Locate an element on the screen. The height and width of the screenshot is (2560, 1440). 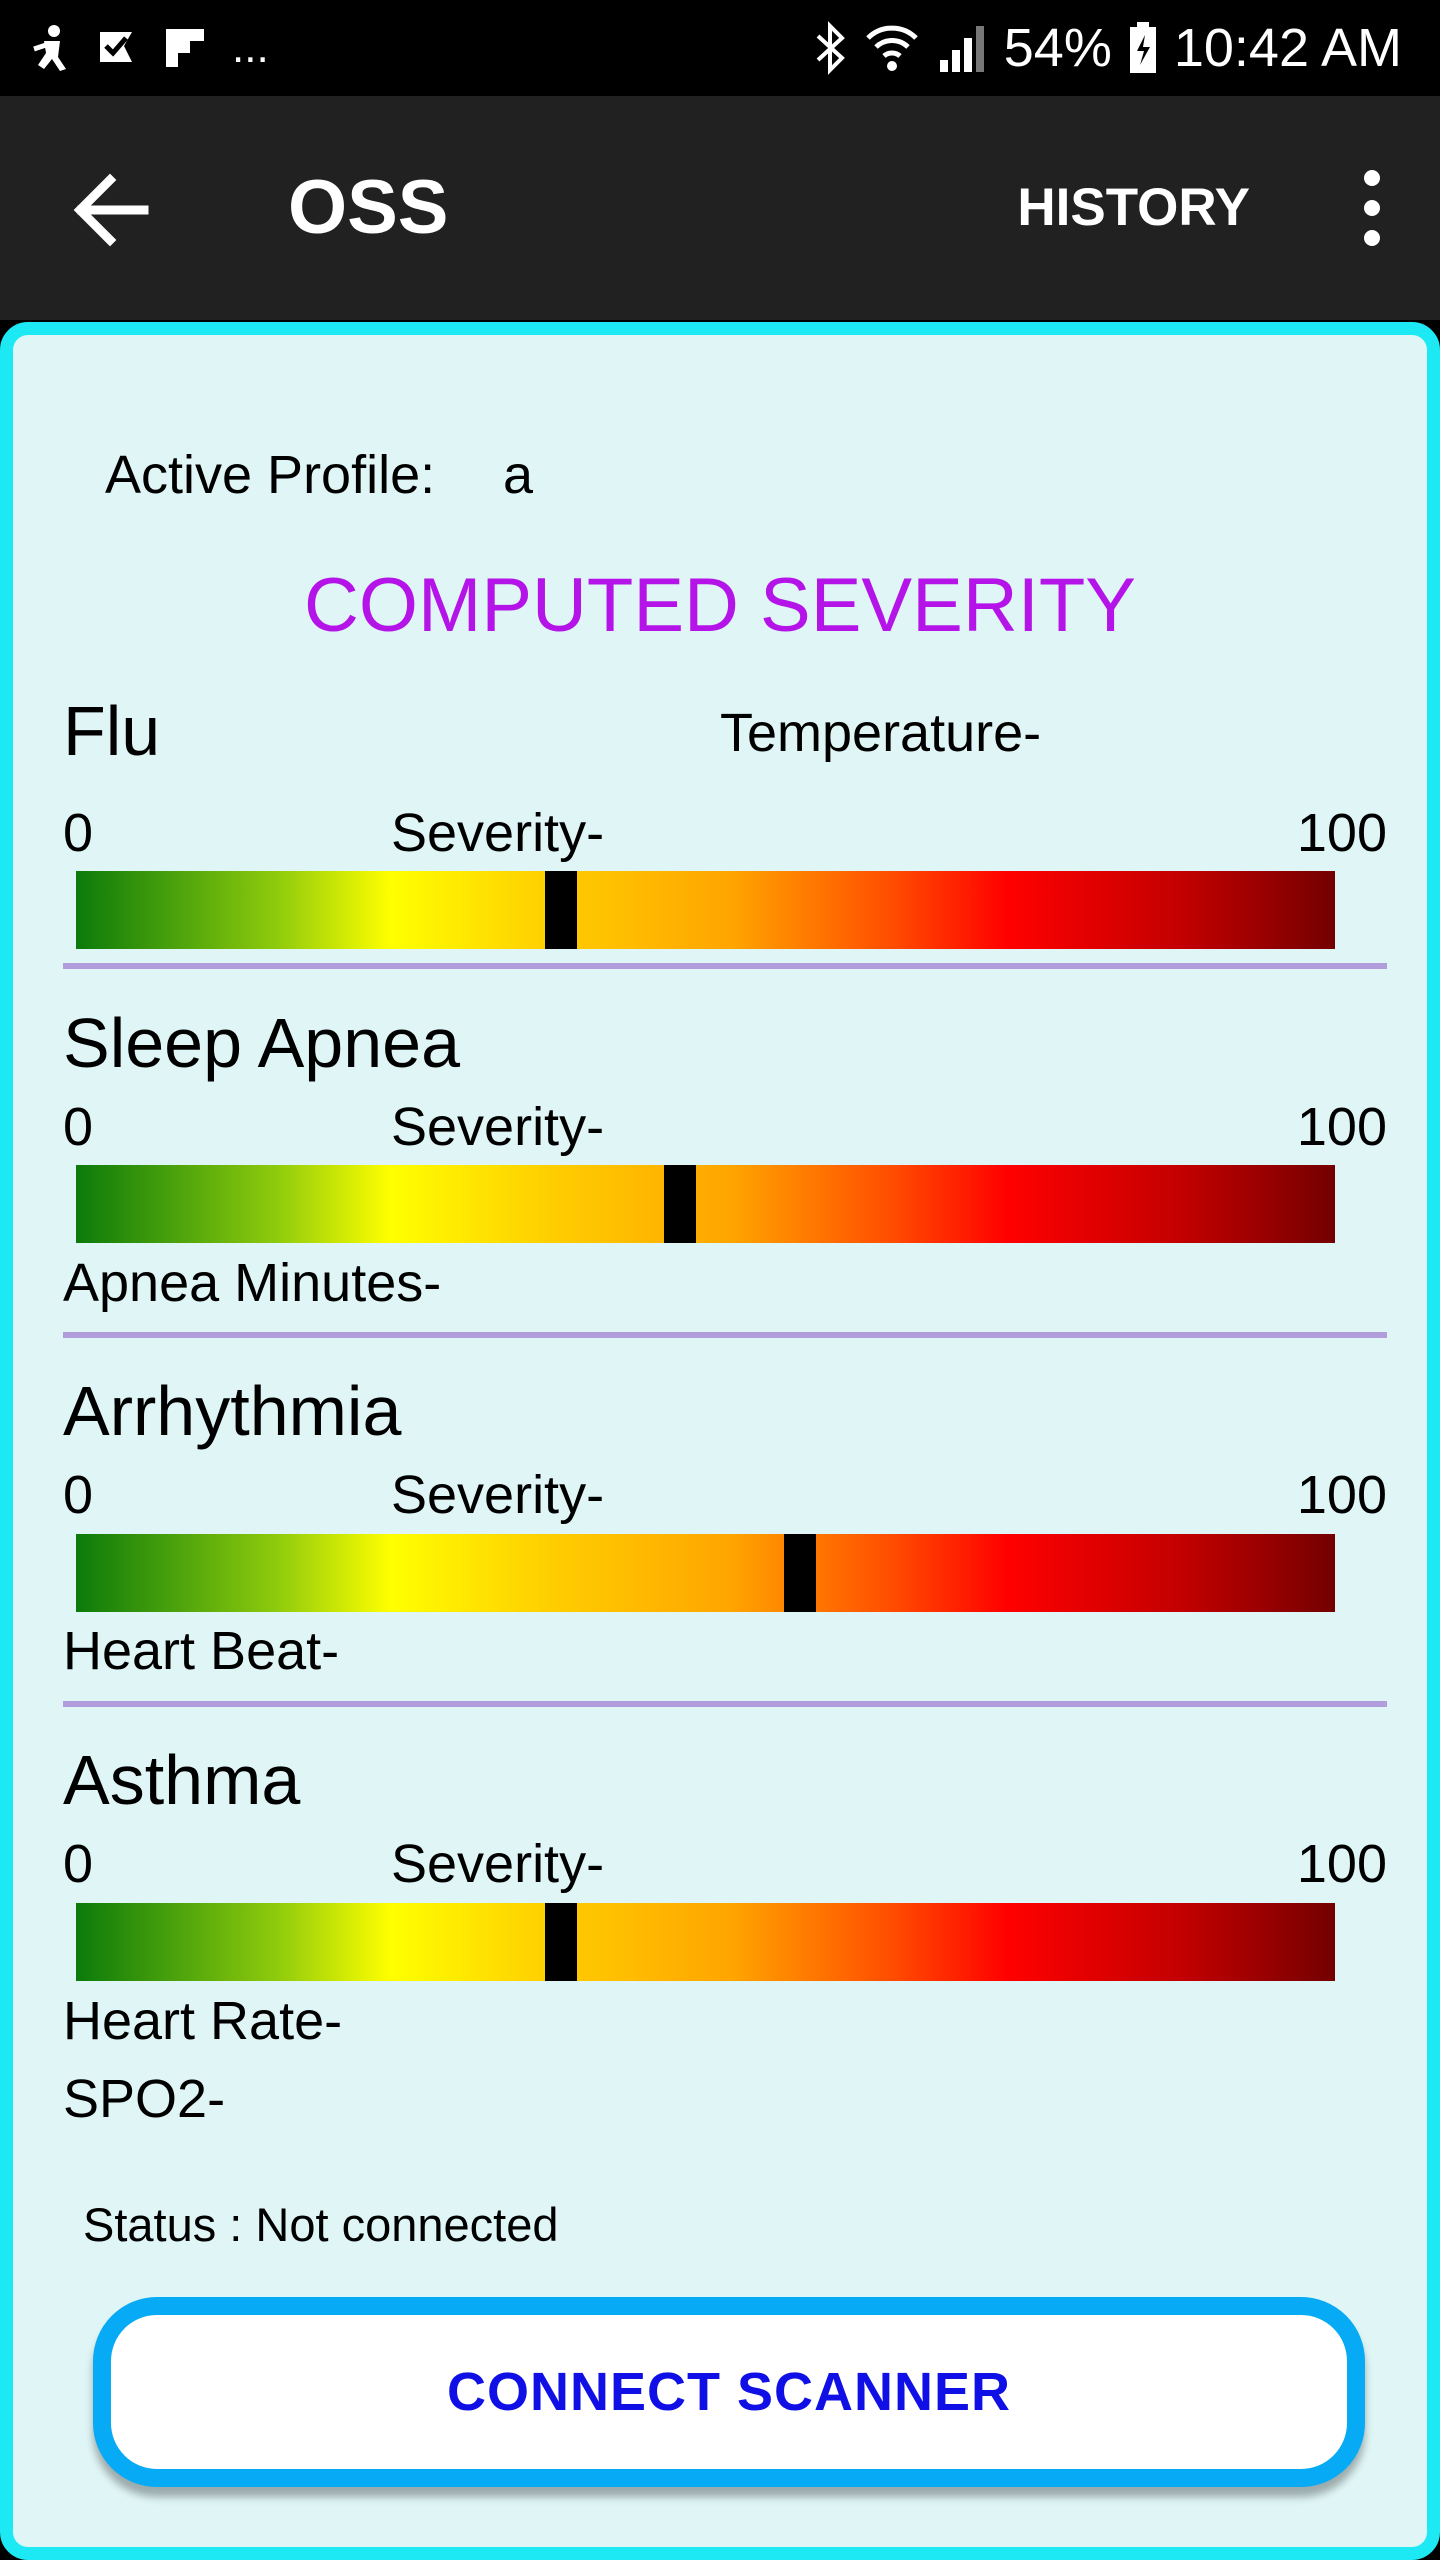
asthma-max-label: 100 is located at coordinates (1341, 1864).